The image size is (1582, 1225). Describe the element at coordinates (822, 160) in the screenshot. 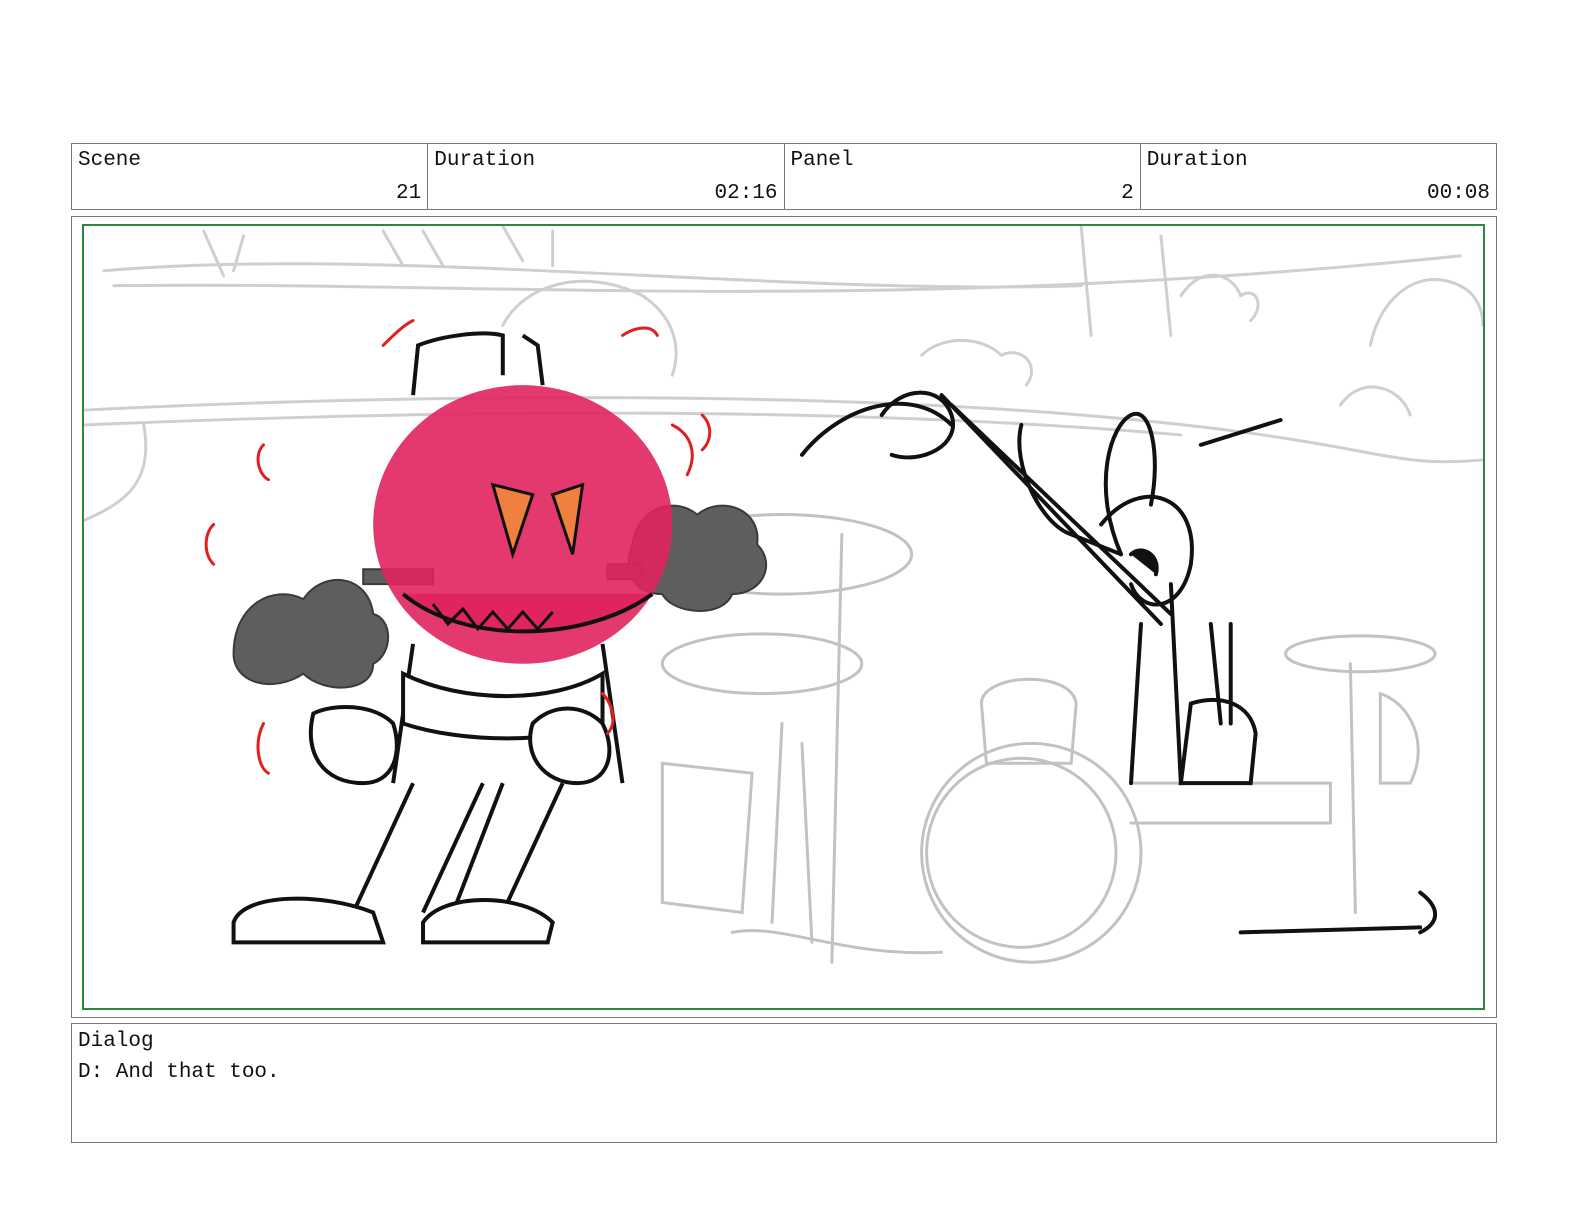

I see `panel-label: Panel` at that location.